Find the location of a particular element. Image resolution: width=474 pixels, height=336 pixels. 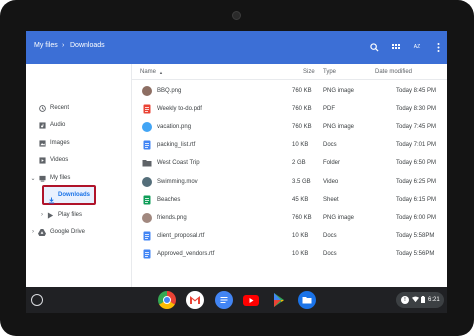

table-row: friends.png 760 KB PNG image Today 6:00 PM is located at coordinates (289, 218).